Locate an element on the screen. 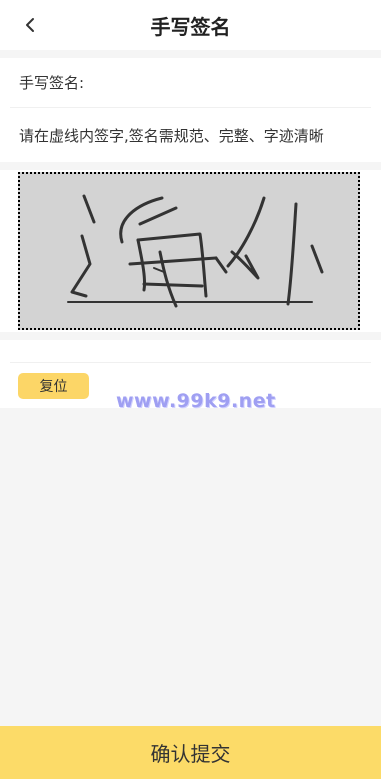 This screenshot has height=779, width=381. divider is located at coordinates (190, 362).